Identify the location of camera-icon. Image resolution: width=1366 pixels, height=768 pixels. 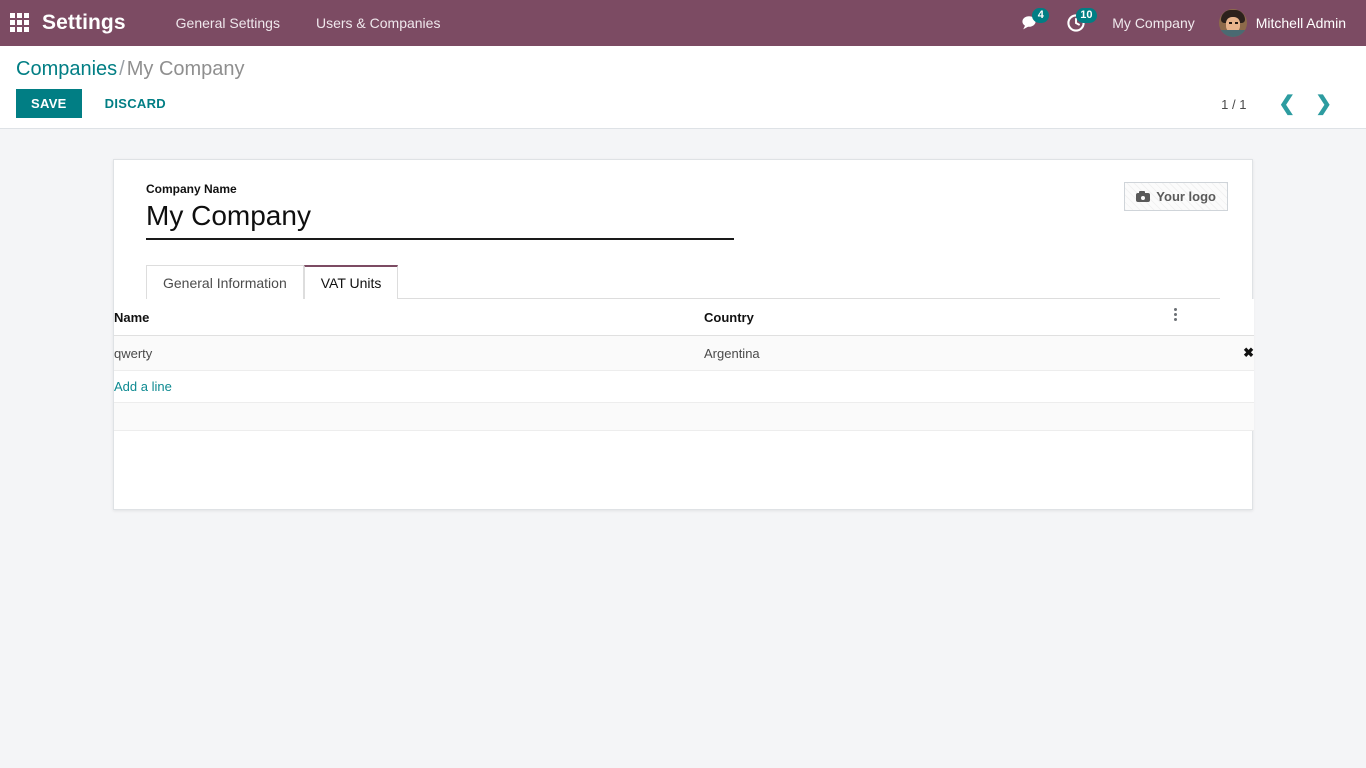
(1143, 196).